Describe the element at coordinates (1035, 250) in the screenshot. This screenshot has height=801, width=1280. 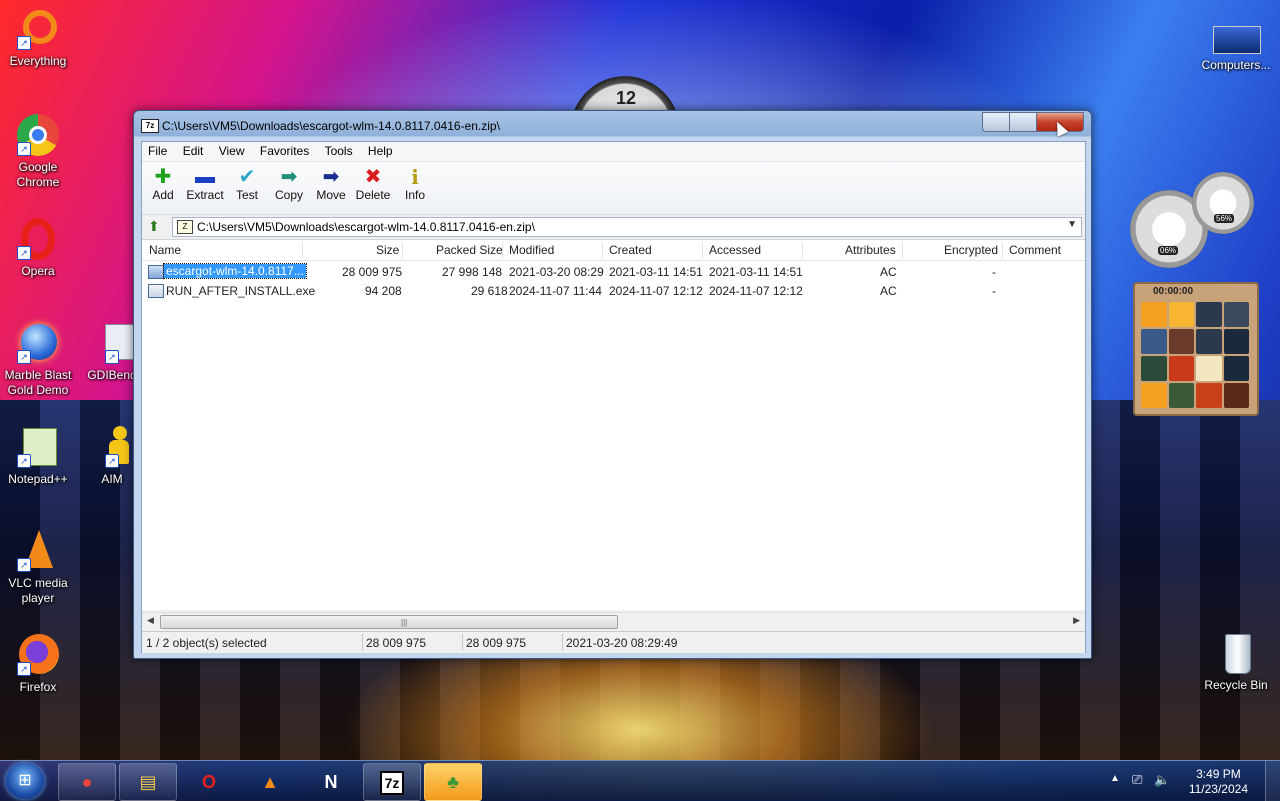
I see `column-comment: Comment` at that location.